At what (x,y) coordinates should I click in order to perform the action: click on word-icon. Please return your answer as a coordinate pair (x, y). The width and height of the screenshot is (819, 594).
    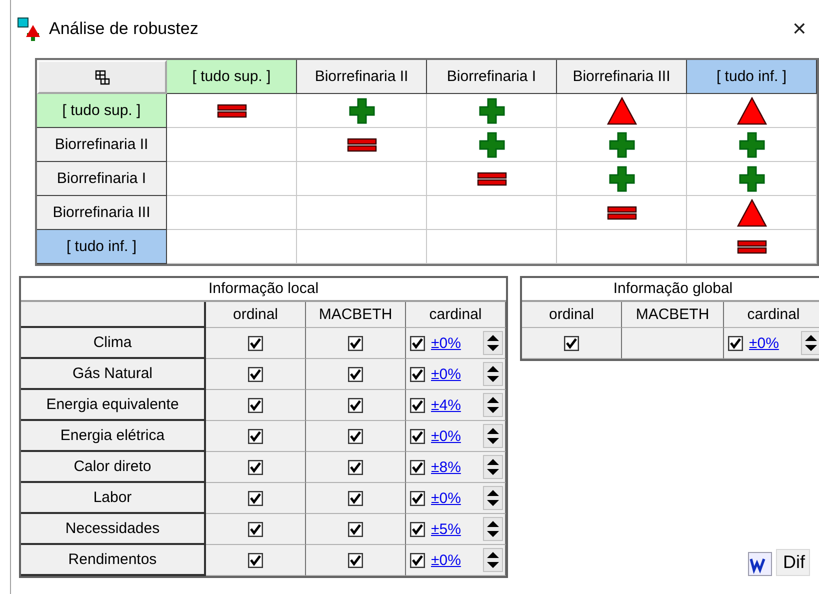
    Looking at the image, I should click on (760, 564).